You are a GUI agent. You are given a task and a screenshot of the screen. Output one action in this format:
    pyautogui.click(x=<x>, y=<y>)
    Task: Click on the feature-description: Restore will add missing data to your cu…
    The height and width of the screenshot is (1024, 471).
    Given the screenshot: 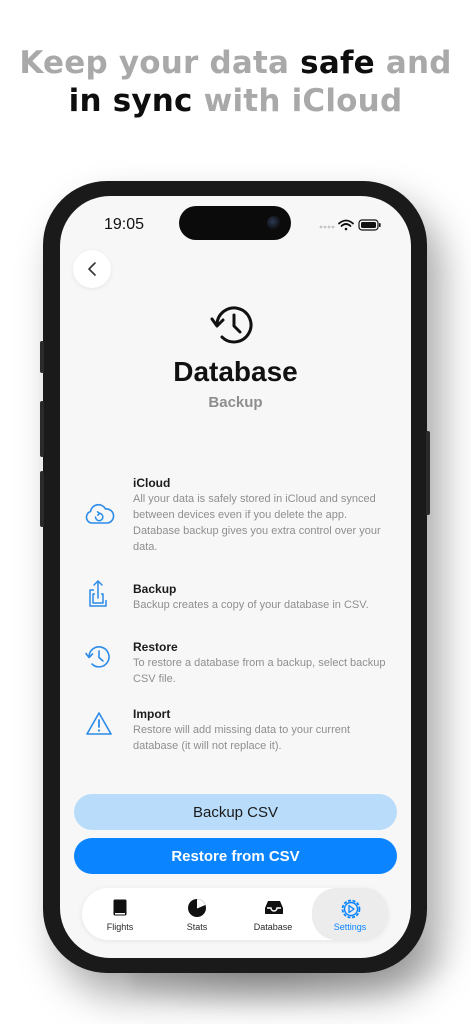 What is the action you would take?
    pyautogui.click(x=242, y=738)
    